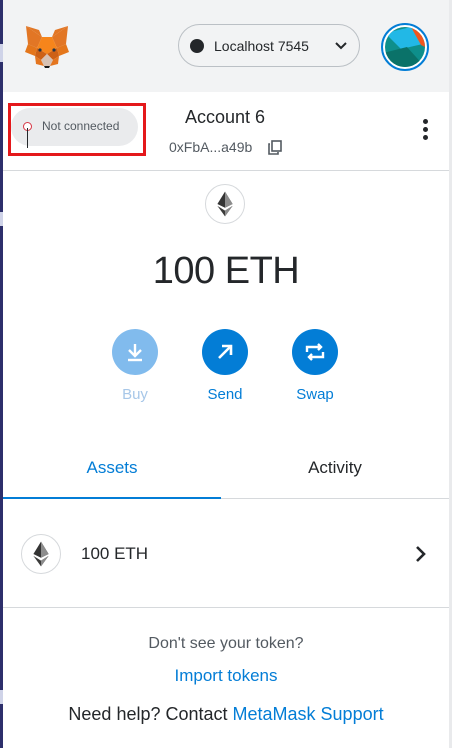 This screenshot has height=748, width=452. I want to click on network-selector: Localhost 7545, so click(269, 45).